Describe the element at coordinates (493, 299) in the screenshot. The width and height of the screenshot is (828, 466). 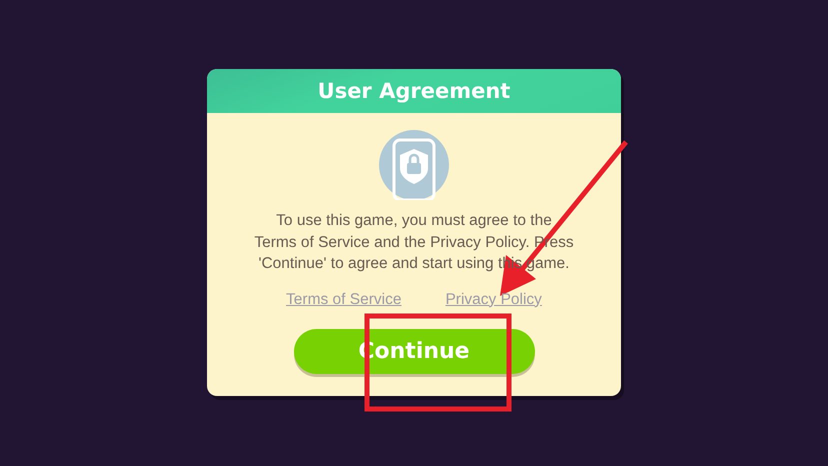
I see `policy-link: Privacy Policy` at that location.